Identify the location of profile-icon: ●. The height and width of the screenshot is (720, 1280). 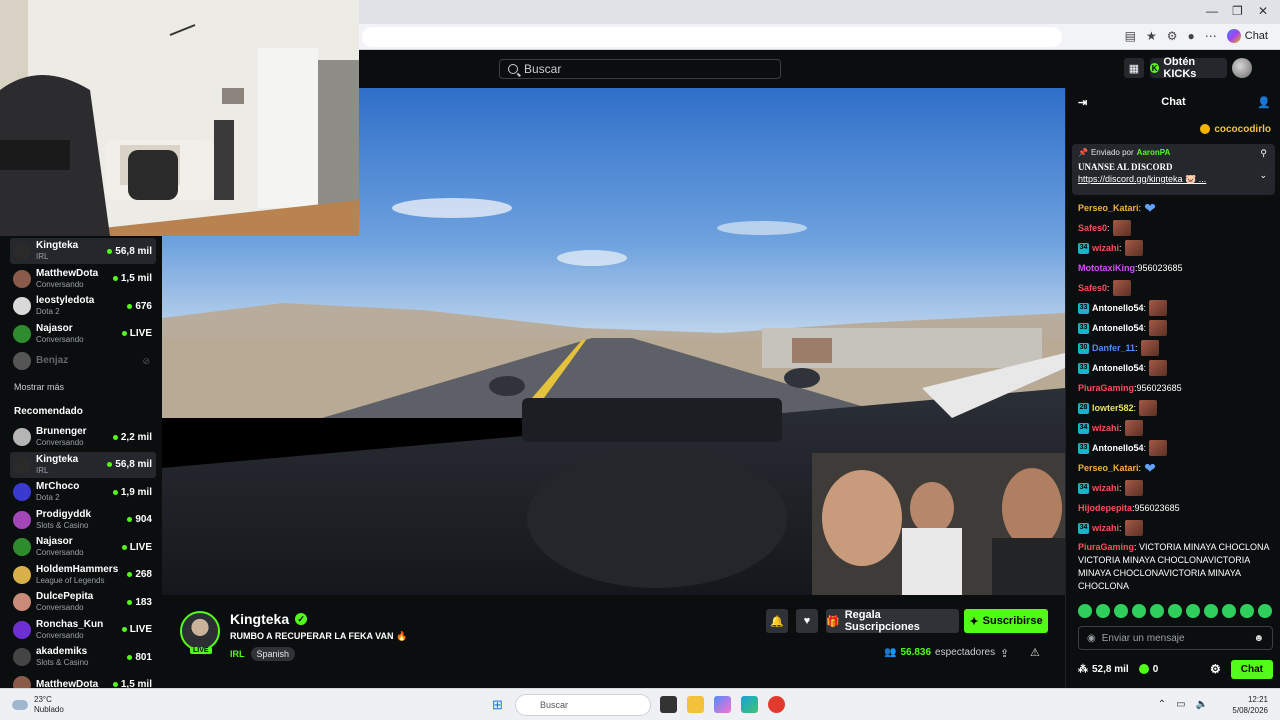
(1191, 36).